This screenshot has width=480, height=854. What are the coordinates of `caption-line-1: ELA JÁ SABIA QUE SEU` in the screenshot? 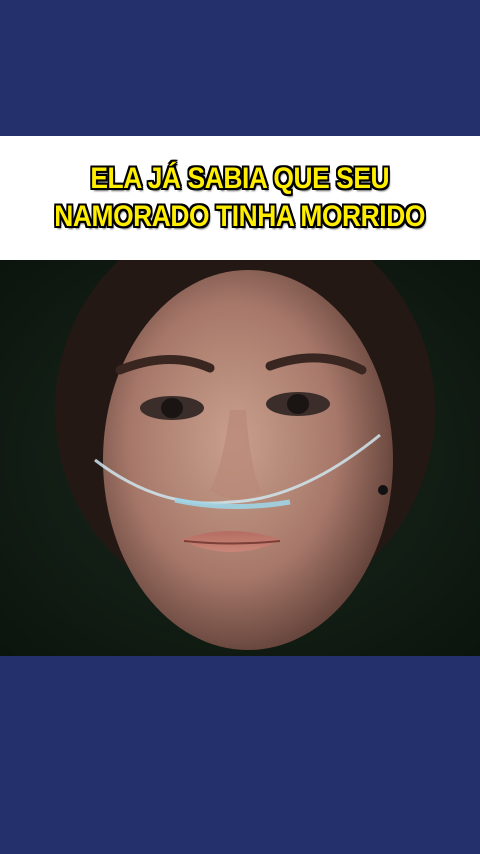 It's located at (240, 178).